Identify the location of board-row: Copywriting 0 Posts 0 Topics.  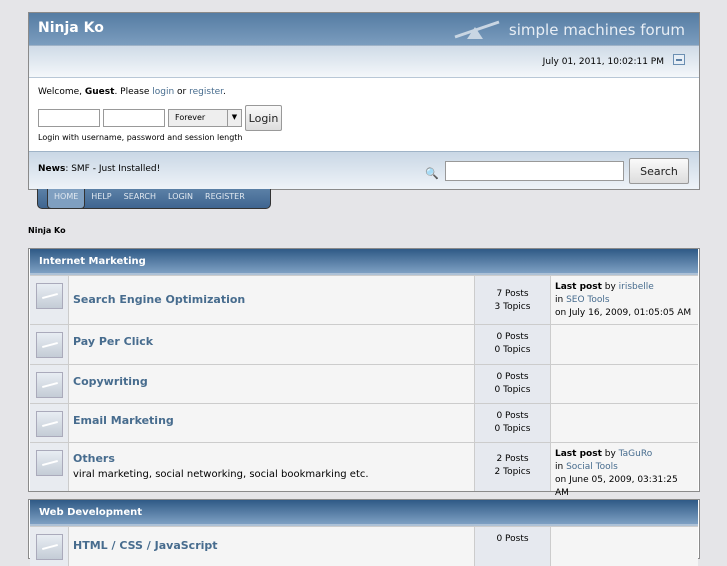
(364, 383).